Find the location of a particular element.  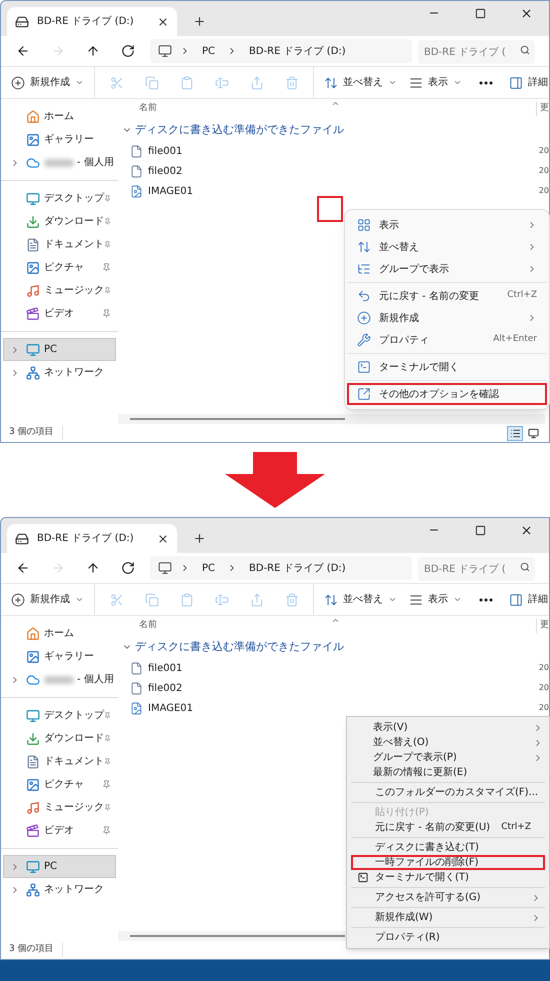

music-icon is located at coordinates (33, 291).